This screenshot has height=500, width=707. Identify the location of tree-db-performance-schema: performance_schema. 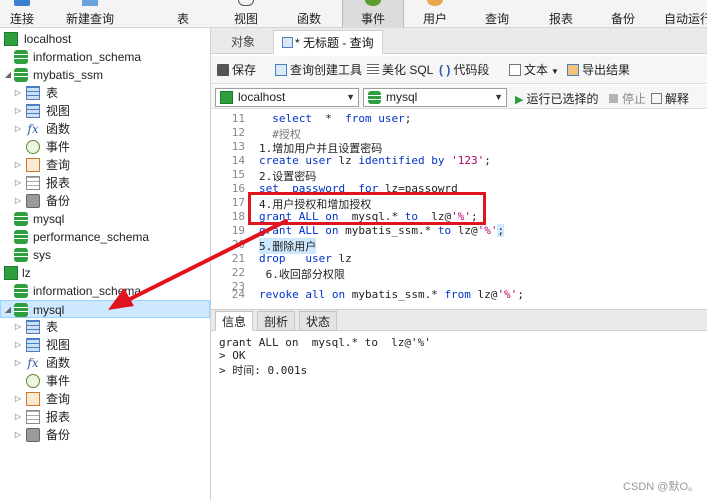
(105, 237).